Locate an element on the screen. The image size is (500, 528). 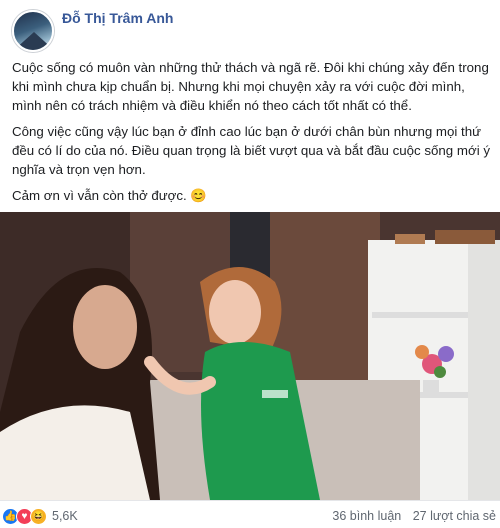
author-name: Đỗ Thị Trâm Anh is located at coordinates (117, 18).